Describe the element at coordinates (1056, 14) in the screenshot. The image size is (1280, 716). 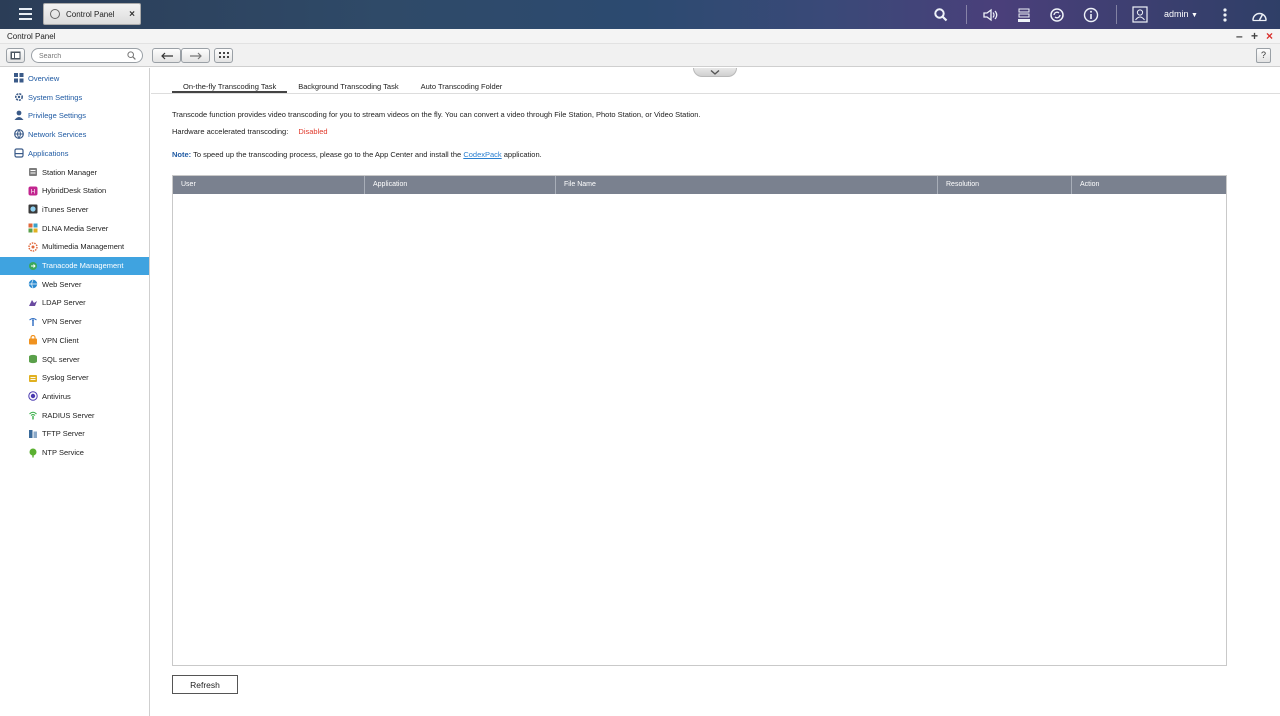
I see `sync-icon` at that location.